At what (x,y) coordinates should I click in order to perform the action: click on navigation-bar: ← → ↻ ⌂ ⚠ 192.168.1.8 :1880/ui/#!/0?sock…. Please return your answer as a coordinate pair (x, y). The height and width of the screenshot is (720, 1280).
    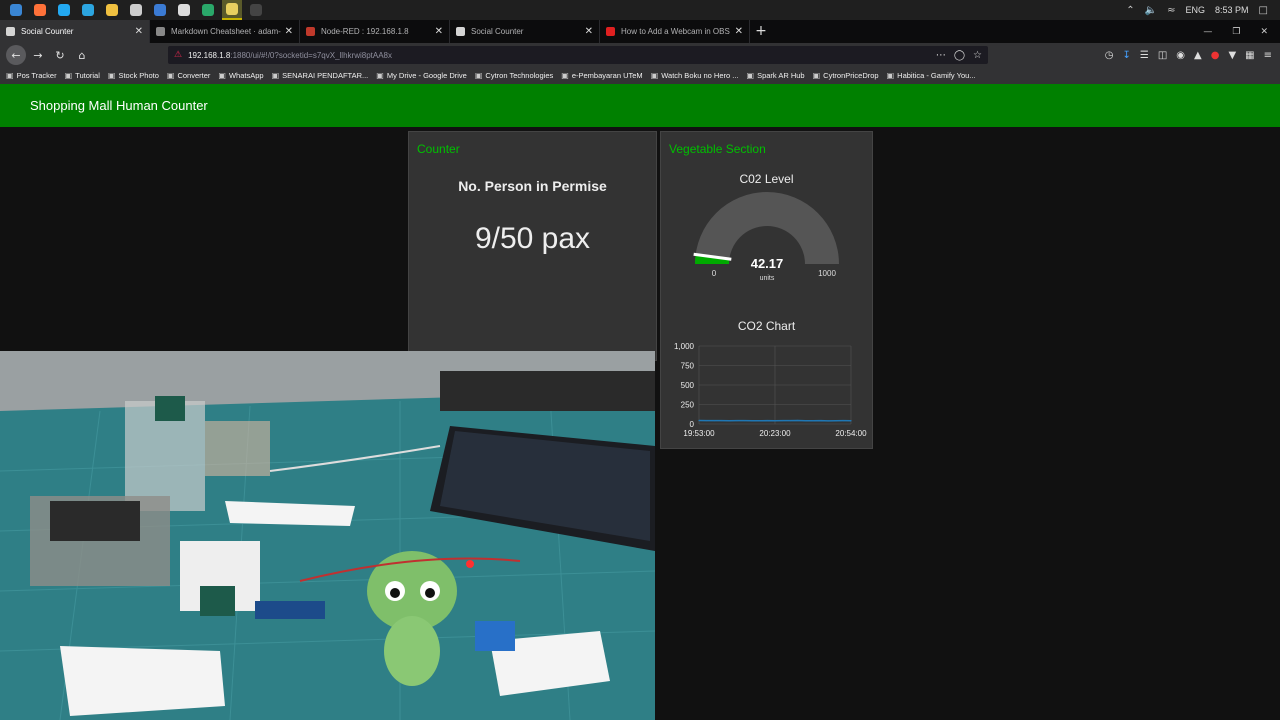
    Looking at the image, I should click on (640, 55).